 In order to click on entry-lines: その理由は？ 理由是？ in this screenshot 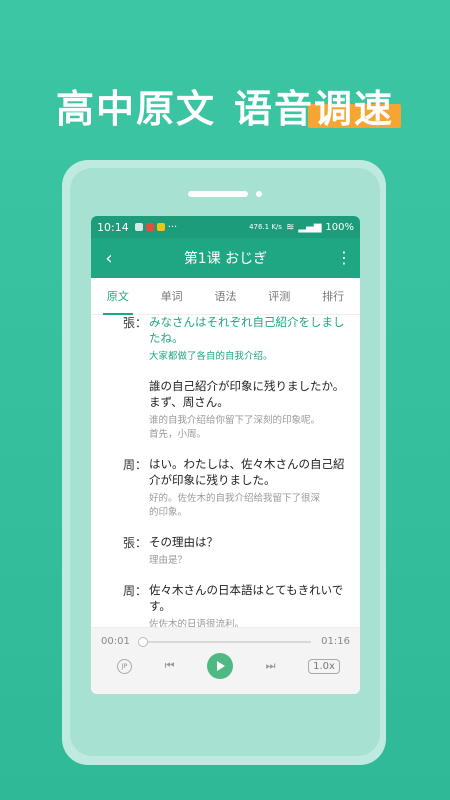, I will do `click(247, 551)`.